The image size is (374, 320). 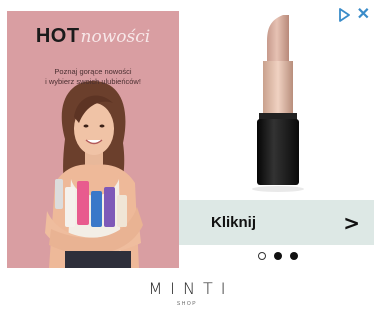 What do you see at coordinates (351, 222) in the screenshot?
I see `chevron-right-icon: >` at bounding box center [351, 222].